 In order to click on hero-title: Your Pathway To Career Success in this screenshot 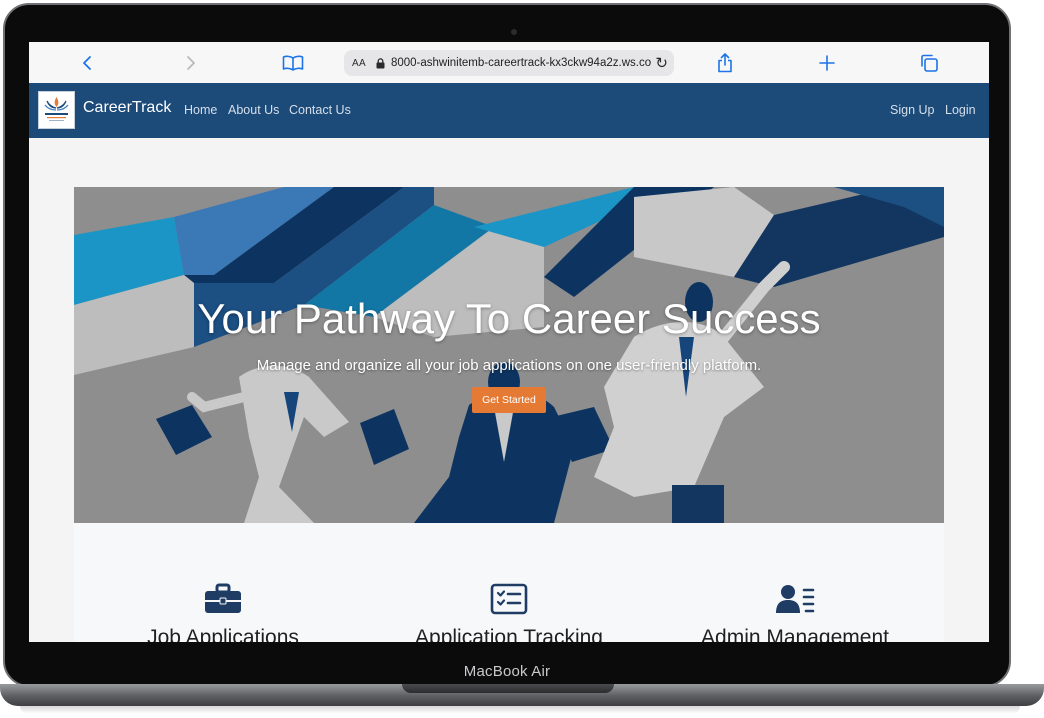, I will do `click(509, 318)`.